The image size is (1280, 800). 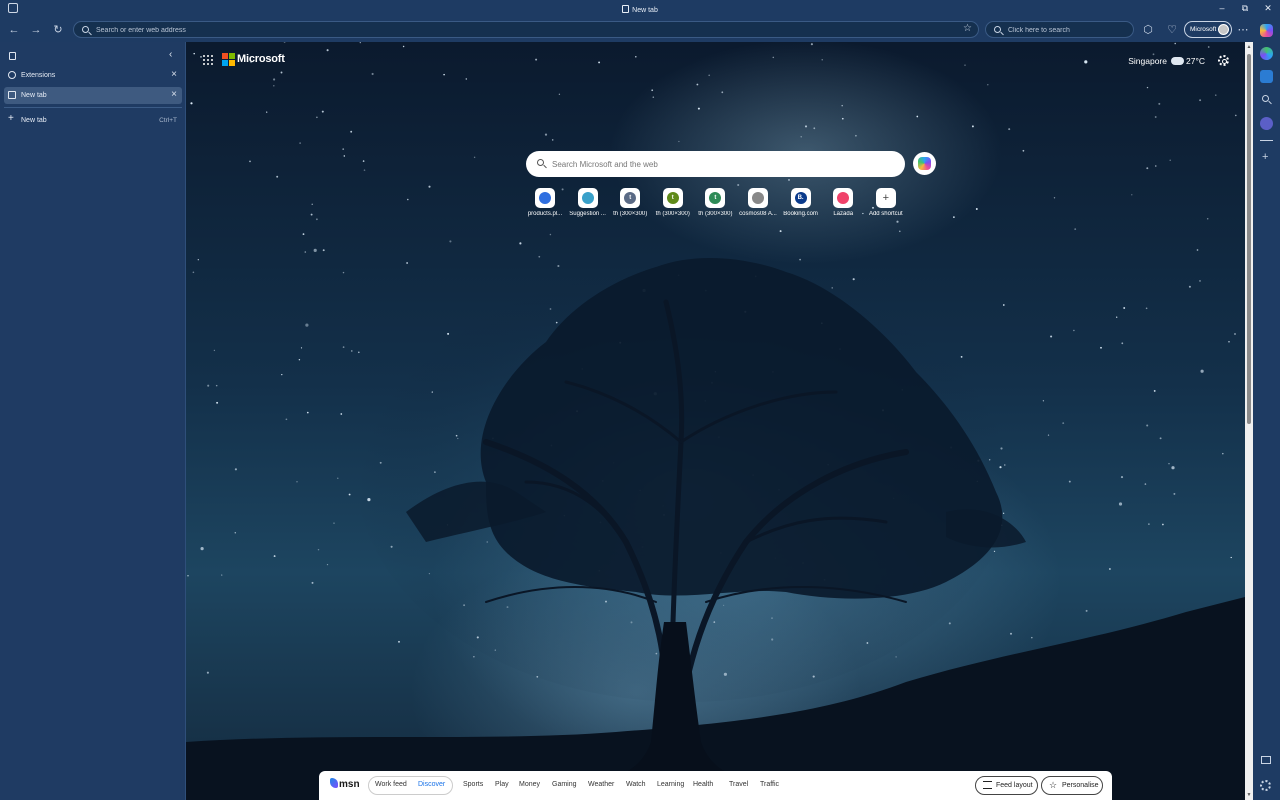 I want to click on scroll-up-arrow: ▲, so click(x=1249, y=47).